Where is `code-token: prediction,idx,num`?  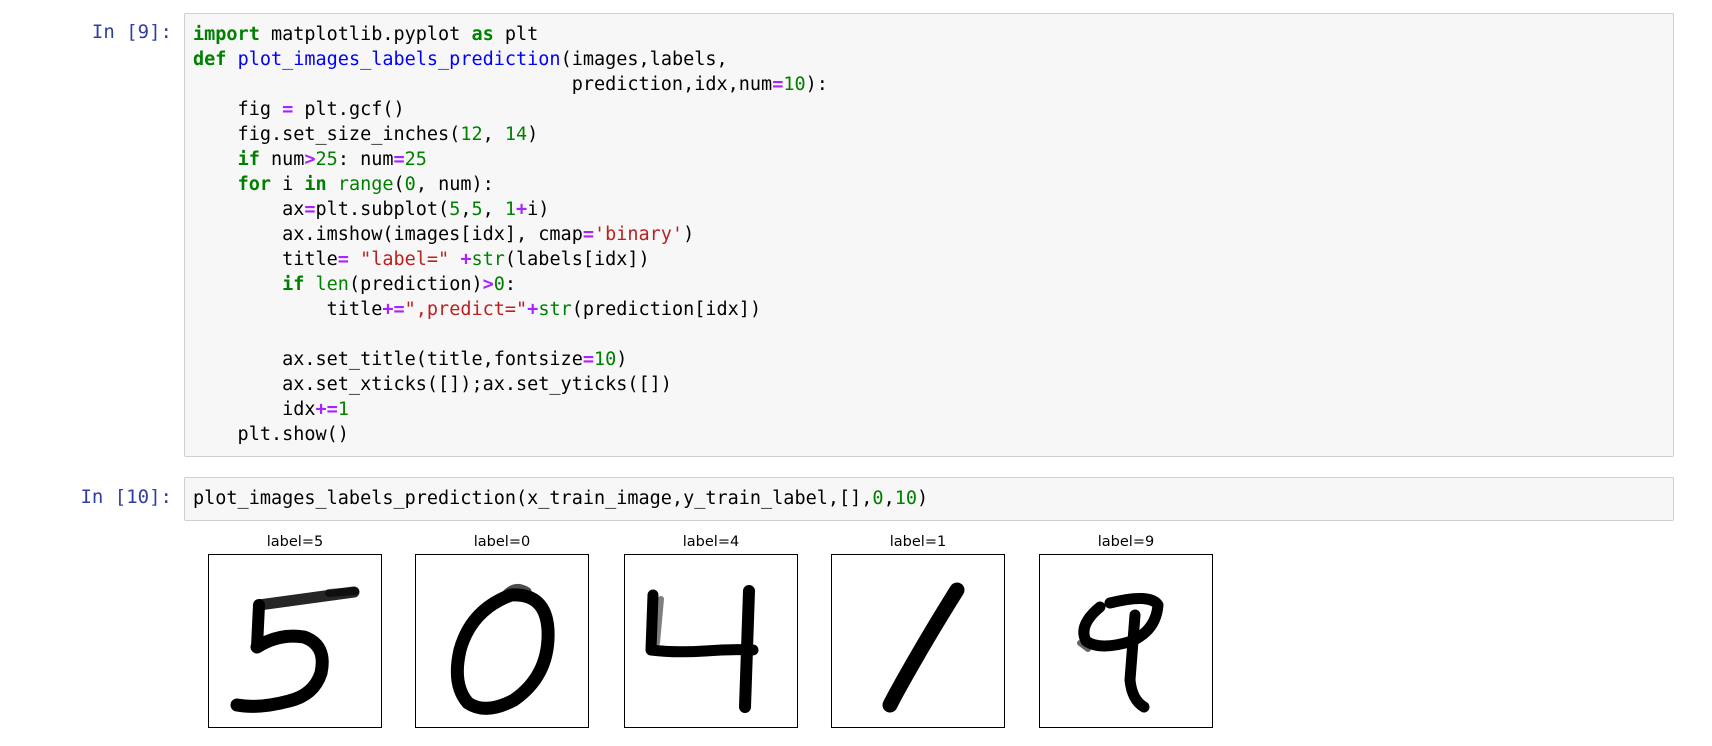 code-token: prediction,idx,num is located at coordinates (483, 84).